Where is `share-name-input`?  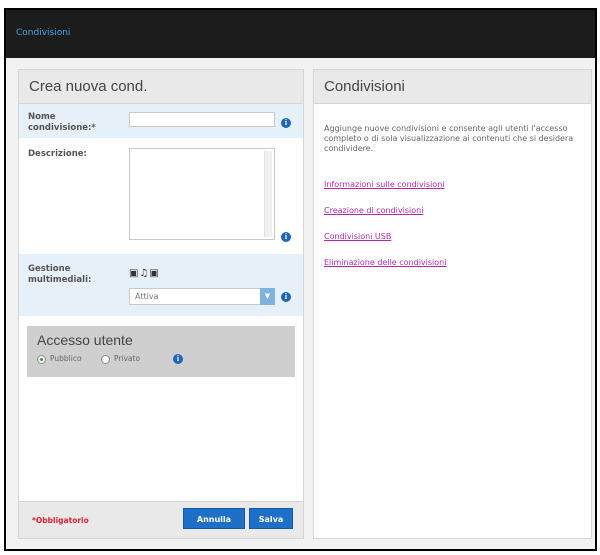
share-name-input is located at coordinates (202, 119).